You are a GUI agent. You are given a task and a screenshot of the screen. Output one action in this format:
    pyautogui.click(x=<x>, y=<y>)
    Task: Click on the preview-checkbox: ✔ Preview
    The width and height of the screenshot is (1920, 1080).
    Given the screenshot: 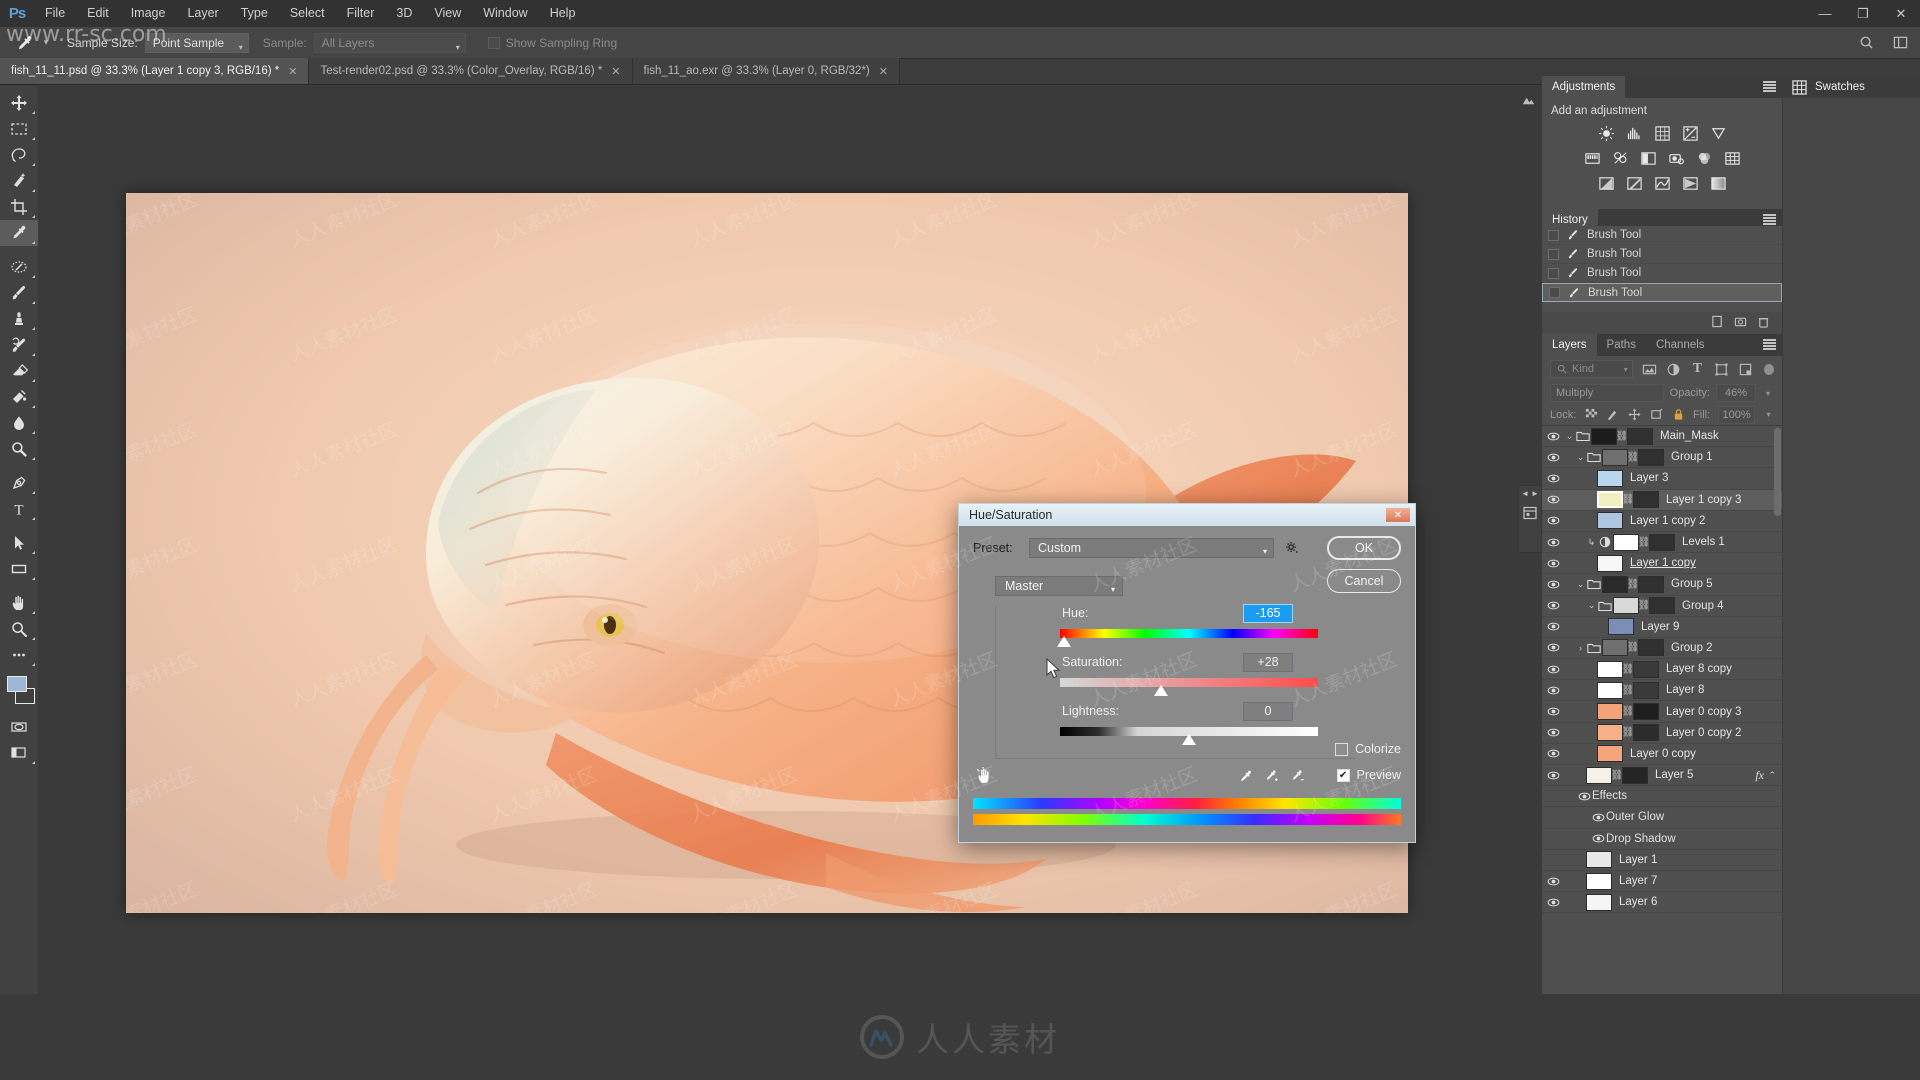 What is the action you would take?
    pyautogui.click(x=1368, y=775)
    